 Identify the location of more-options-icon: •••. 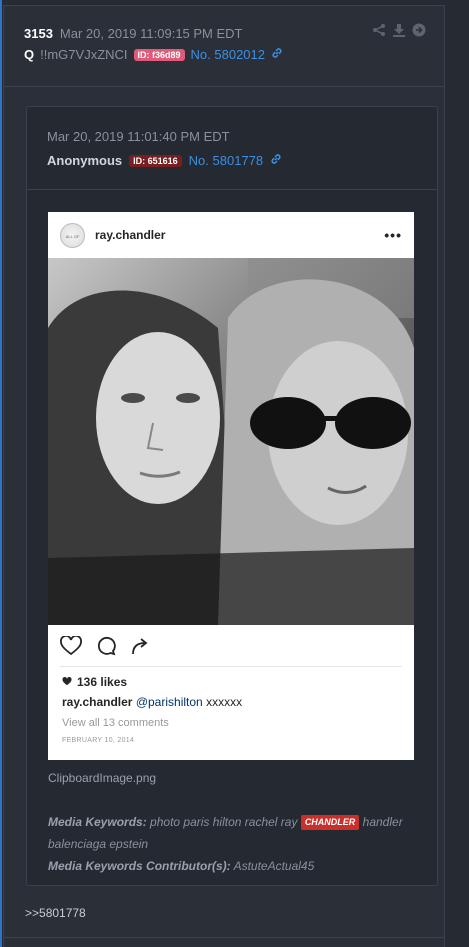
(393, 235).